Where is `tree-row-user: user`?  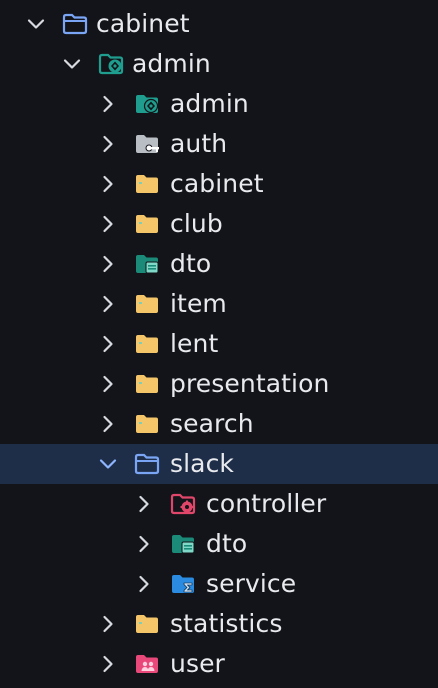
tree-row-user: user is located at coordinates (219, 664).